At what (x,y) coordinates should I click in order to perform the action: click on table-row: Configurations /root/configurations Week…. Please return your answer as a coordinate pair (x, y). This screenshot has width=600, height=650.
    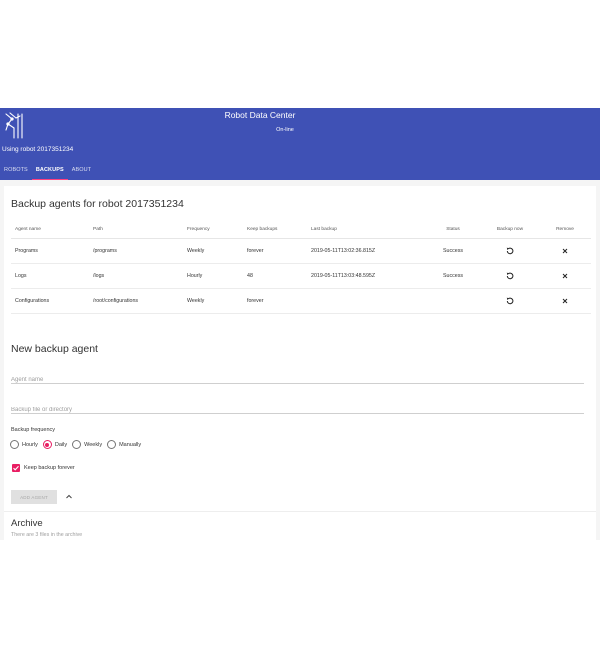
    Looking at the image, I should click on (301, 301).